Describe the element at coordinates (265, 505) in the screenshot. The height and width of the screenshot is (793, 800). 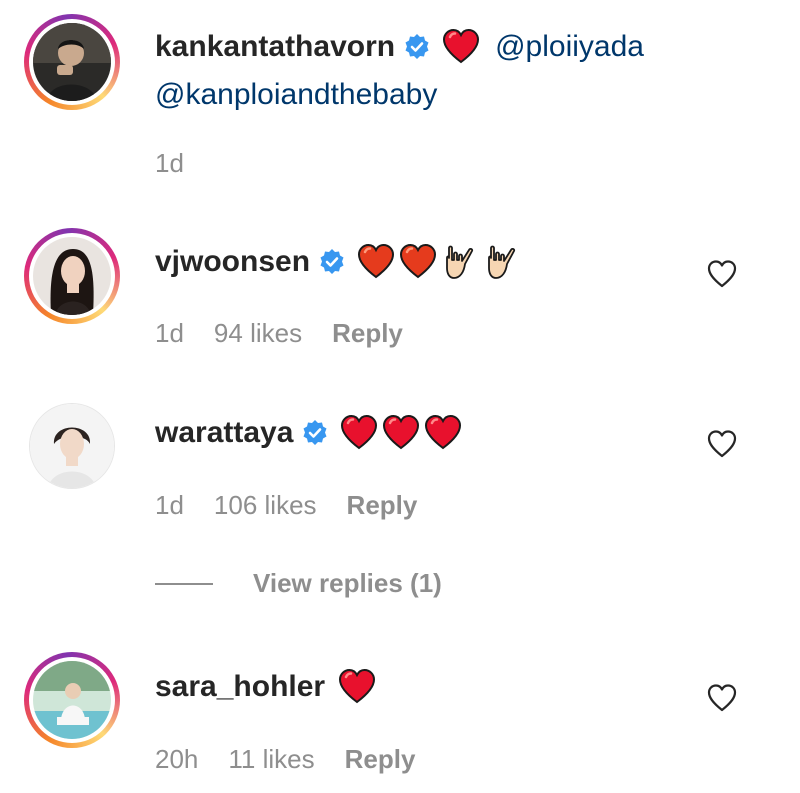
I see `comment-likes: 106 likes` at that location.